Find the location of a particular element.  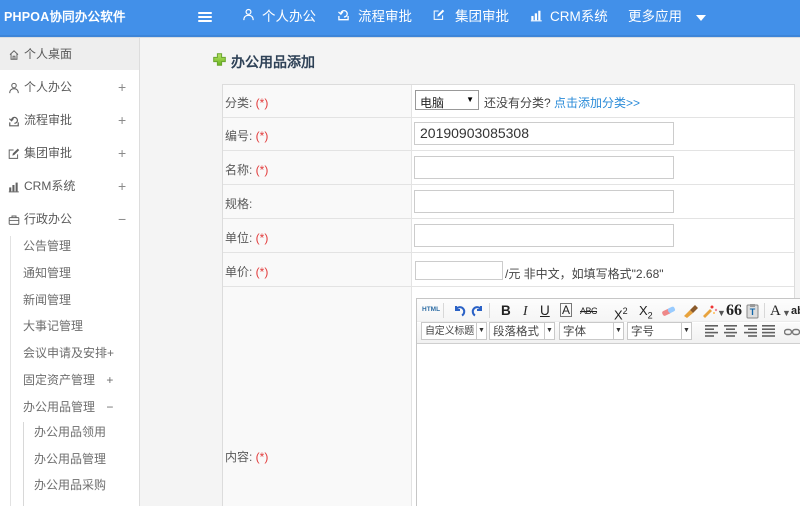

svg-text: T is located at coordinates (753, 312).